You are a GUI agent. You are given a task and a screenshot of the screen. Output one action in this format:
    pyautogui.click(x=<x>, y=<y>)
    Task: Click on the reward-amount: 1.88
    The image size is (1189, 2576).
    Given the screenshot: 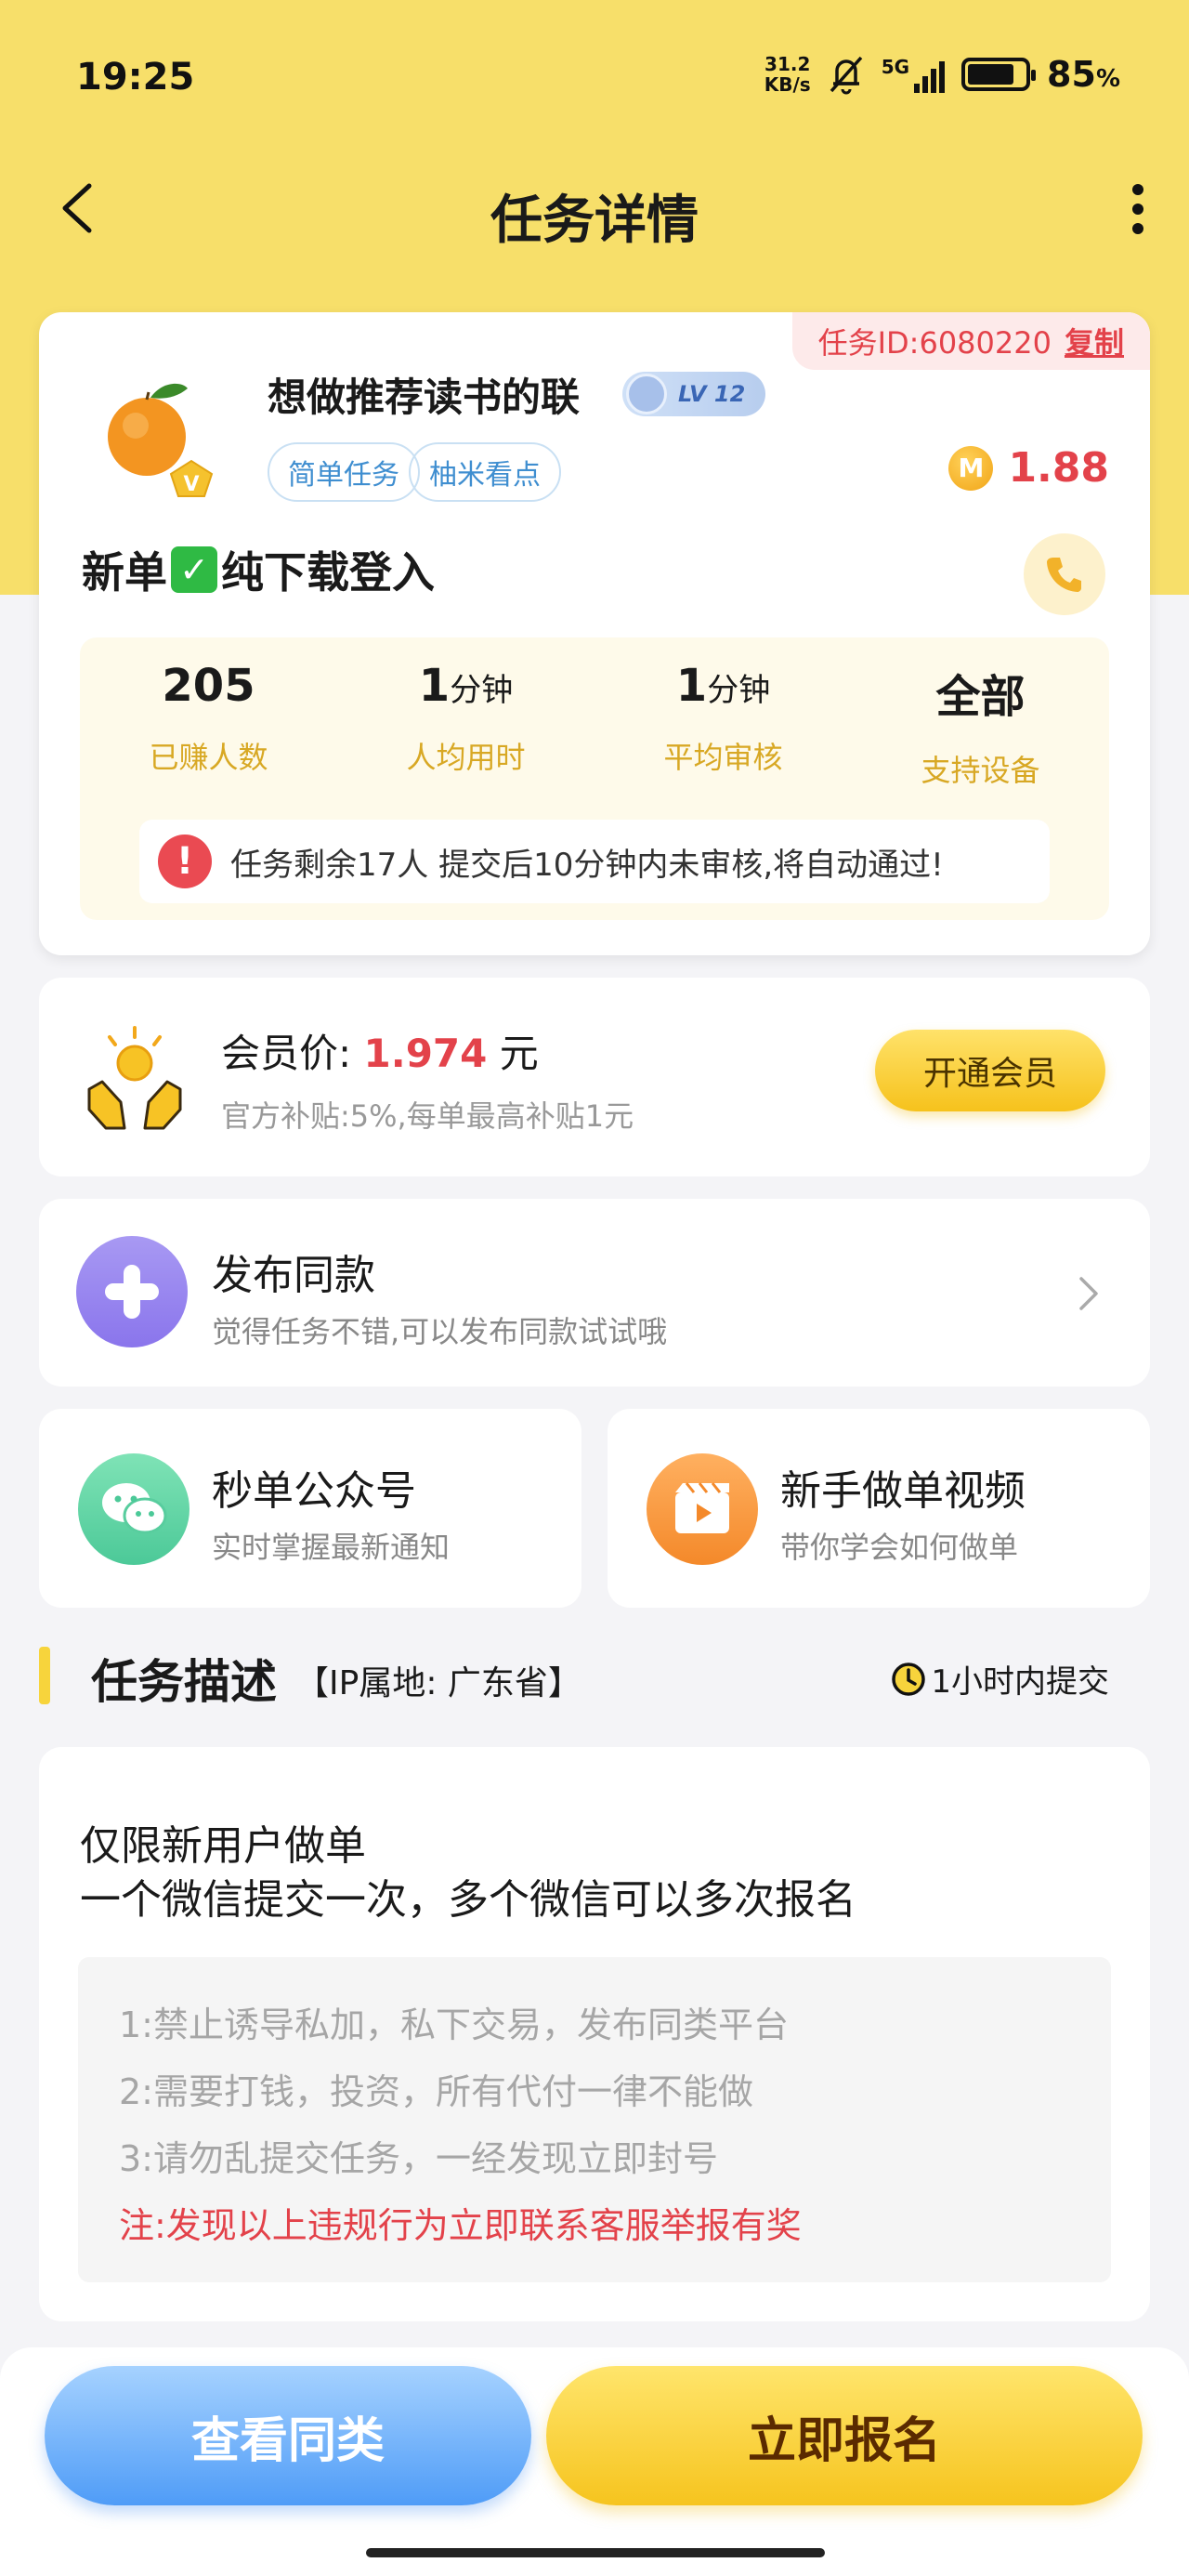 What is the action you would take?
    pyautogui.click(x=1058, y=468)
    